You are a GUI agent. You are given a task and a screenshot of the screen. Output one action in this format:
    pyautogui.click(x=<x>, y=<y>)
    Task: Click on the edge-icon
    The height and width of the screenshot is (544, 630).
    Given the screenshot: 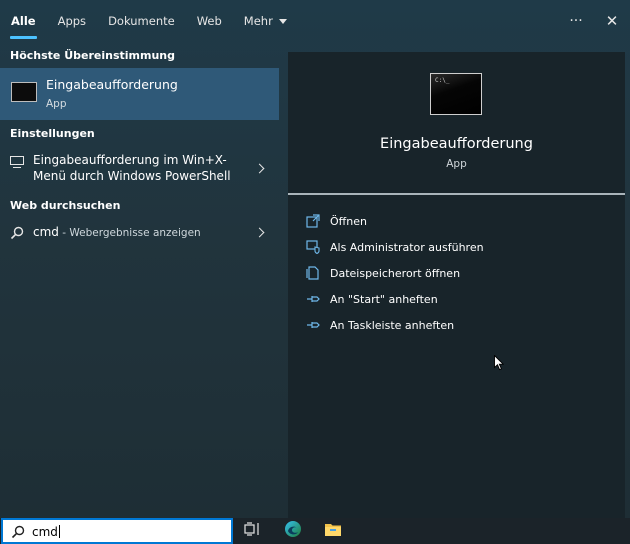 What is the action you would take?
    pyautogui.click(x=293, y=531)
    